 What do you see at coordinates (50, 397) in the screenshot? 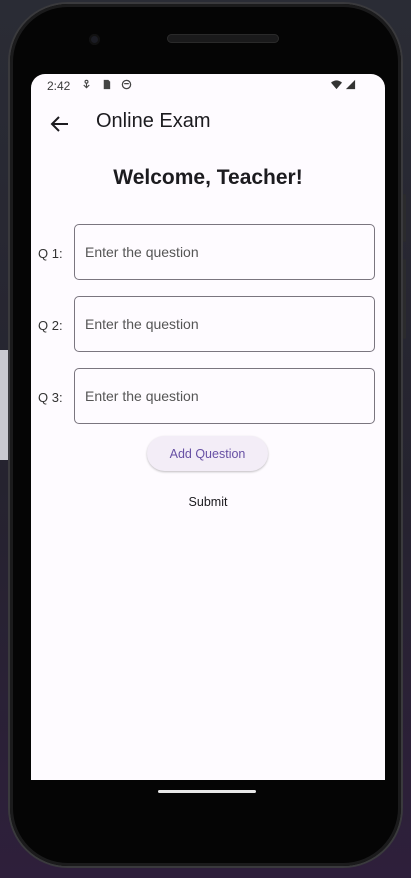
I see `question-3-label: Q 3:` at bounding box center [50, 397].